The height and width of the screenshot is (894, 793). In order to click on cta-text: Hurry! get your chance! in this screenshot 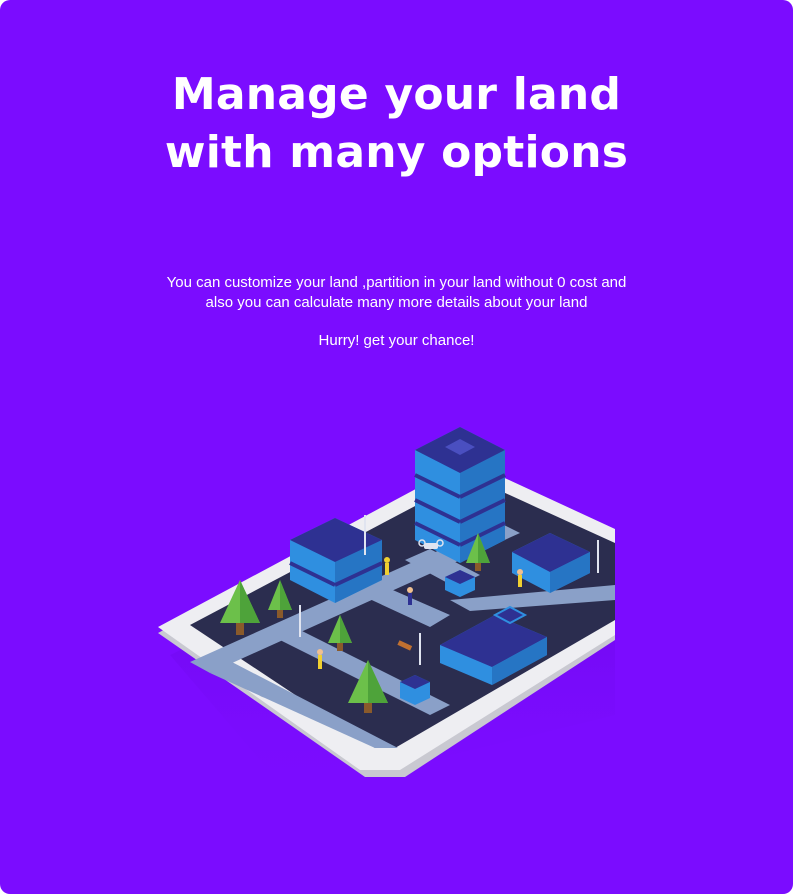, I will do `click(396, 340)`.